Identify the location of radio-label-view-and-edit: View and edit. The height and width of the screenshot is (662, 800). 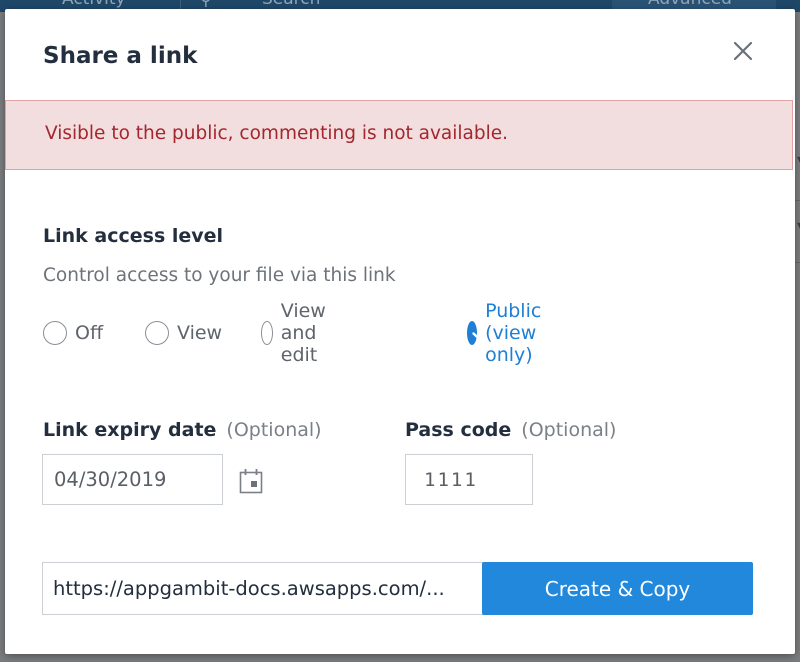
(303, 333).